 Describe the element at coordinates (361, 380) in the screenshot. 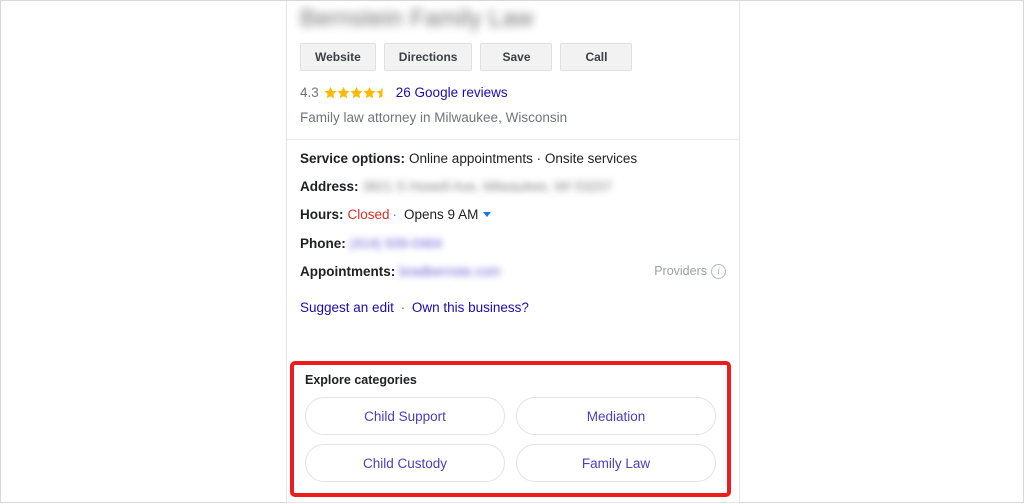

I see `explore-categories-heading: Explore categories` at that location.